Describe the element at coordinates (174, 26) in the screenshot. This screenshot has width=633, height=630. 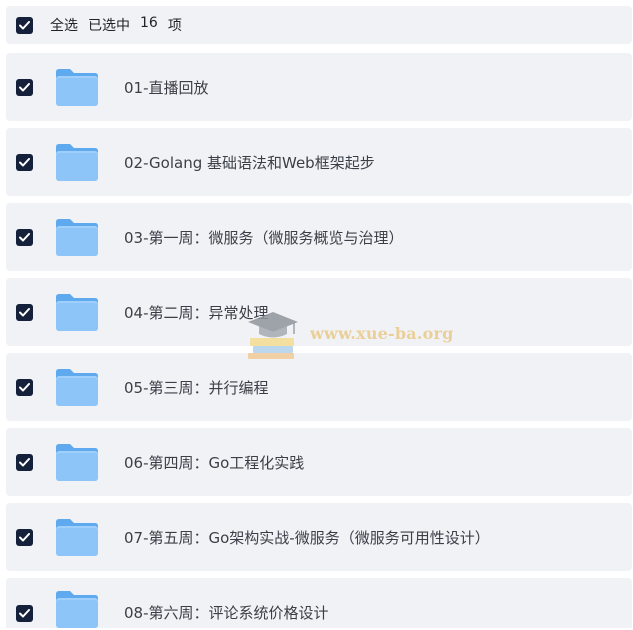
I see `selected-suffix: 项` at that location.